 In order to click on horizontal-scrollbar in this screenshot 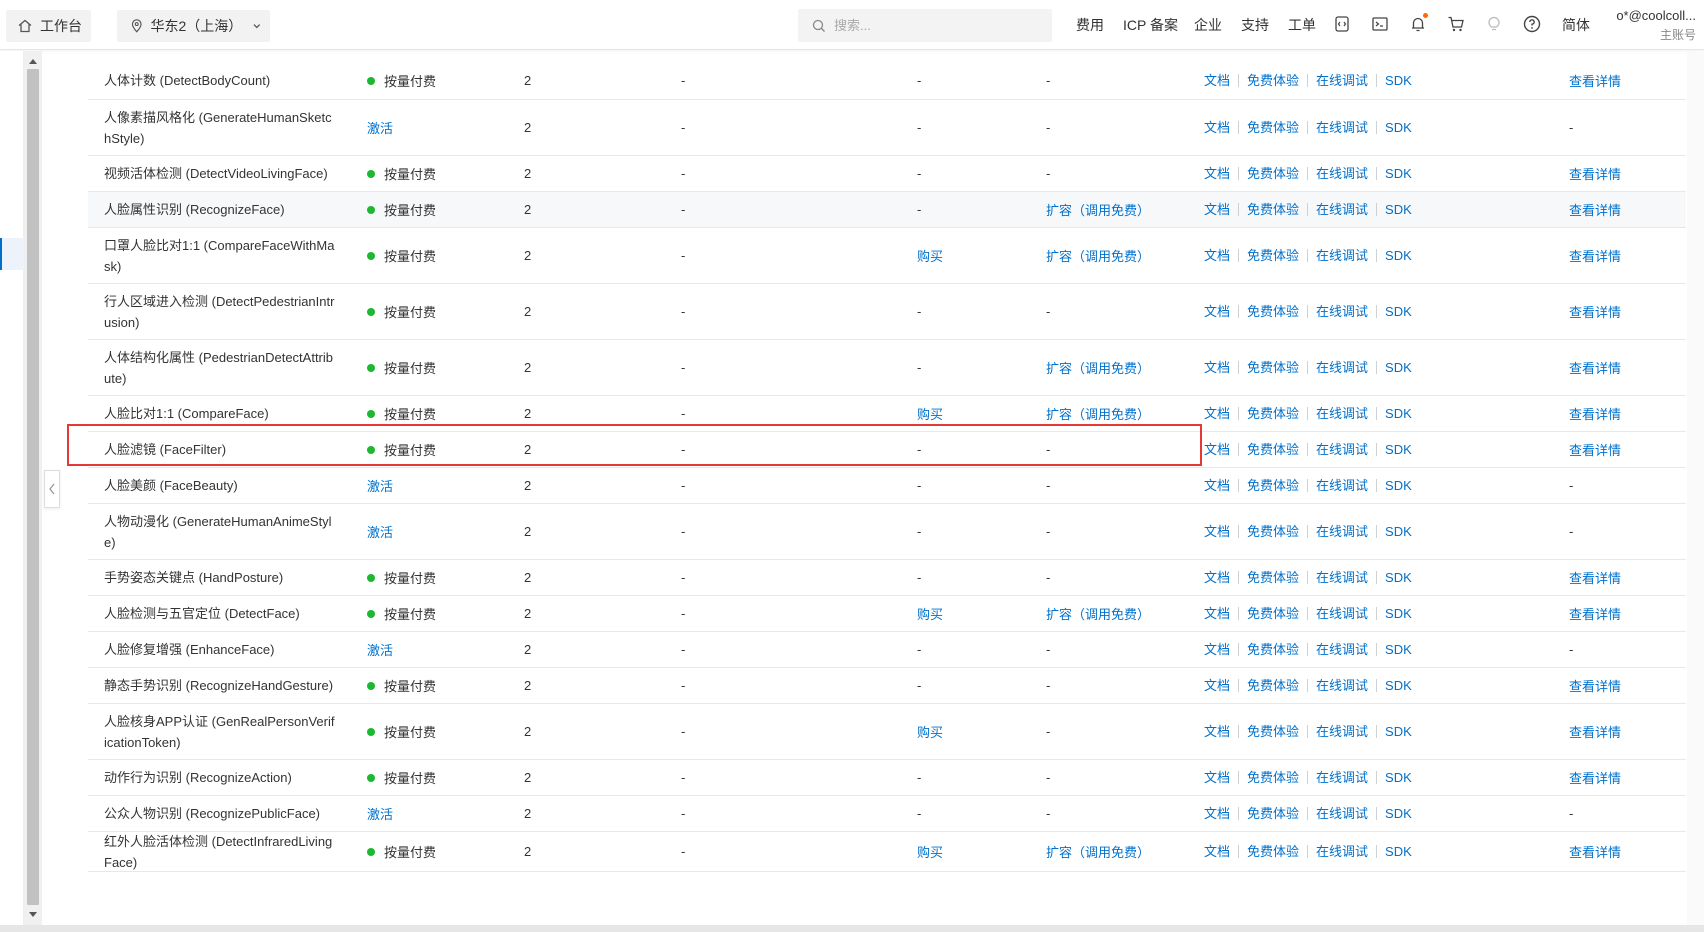, I will do `click(852, 928)`.